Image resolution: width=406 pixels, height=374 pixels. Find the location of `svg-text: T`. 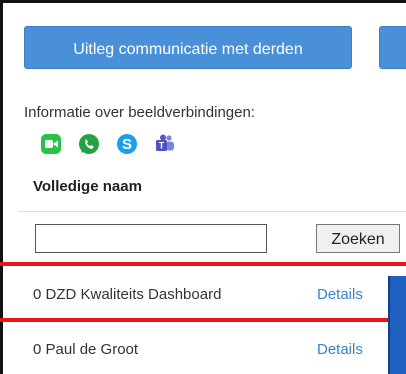

svg-text: T is located at coordinates (162, 146).